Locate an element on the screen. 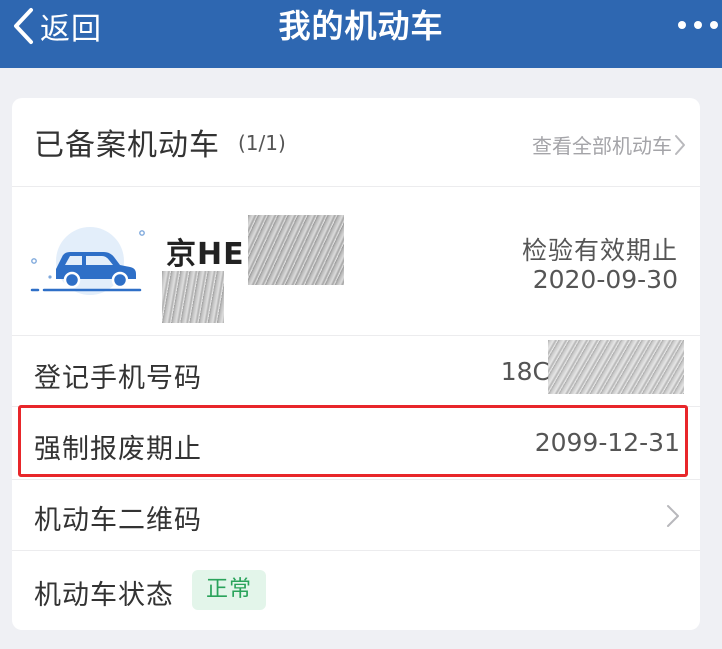 The height and width of the screenshot is (649, 722). status-badge: 正常 is located at coordinates (229, 590).